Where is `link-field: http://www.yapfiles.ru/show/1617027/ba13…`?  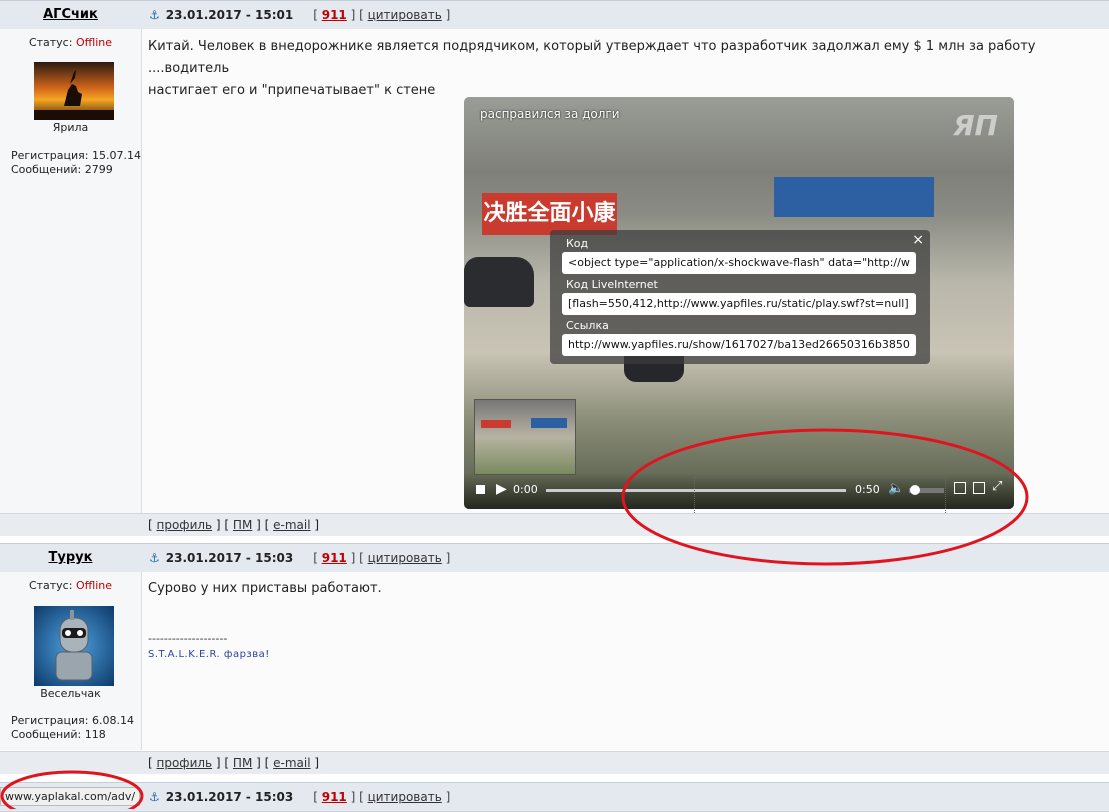 link-field: http://www.yapfiles.ru/show/1617027/ba13… is located at coordinates (739, 345).